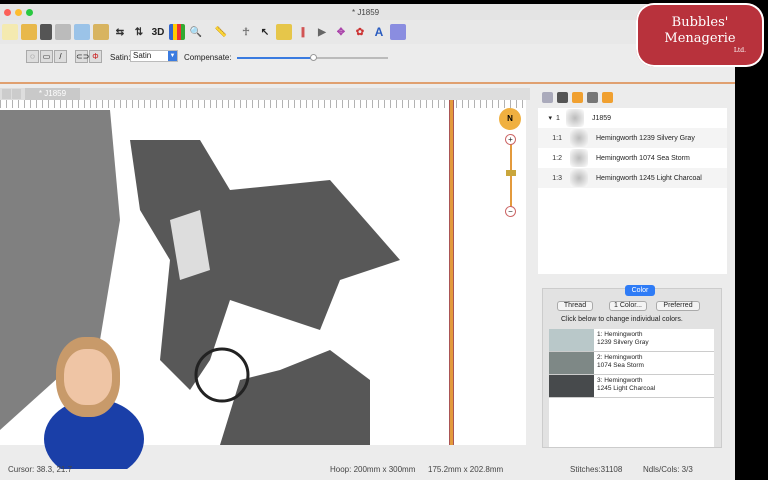  I want to click on window-title: * J1859, so click(366, 12).